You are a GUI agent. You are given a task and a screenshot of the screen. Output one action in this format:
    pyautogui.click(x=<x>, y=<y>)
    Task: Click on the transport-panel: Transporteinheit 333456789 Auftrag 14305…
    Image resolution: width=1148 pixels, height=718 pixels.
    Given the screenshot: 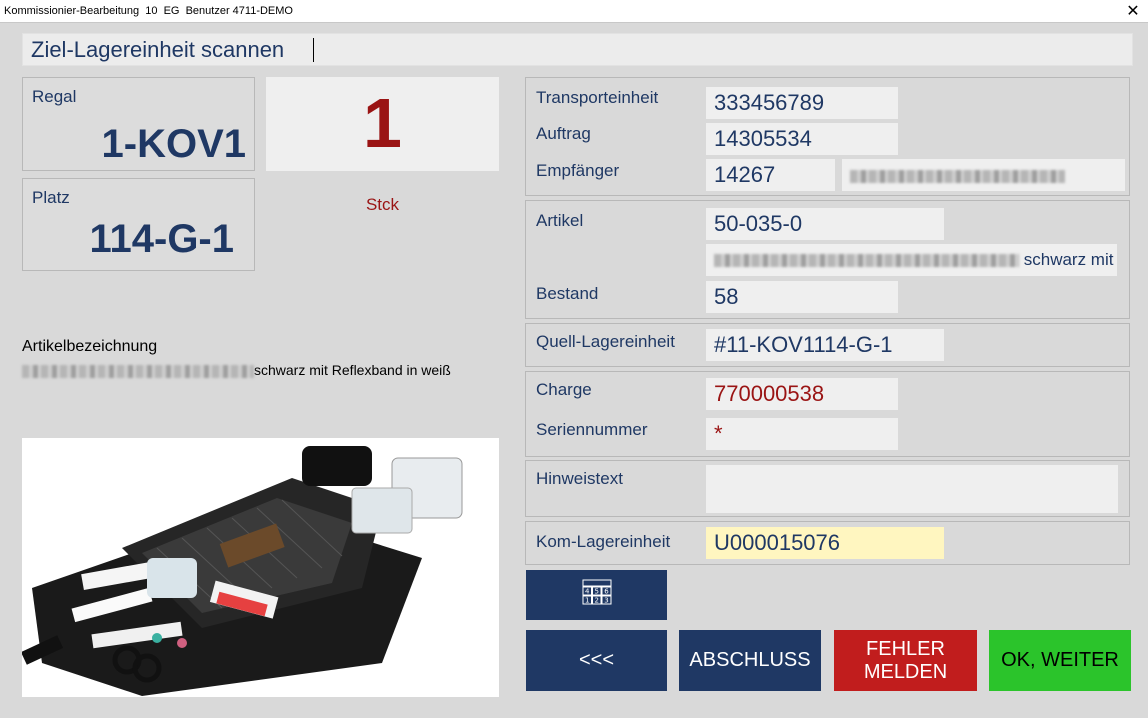 What is the action you would take?
    pyautogui.click(x=827, y=136)
    